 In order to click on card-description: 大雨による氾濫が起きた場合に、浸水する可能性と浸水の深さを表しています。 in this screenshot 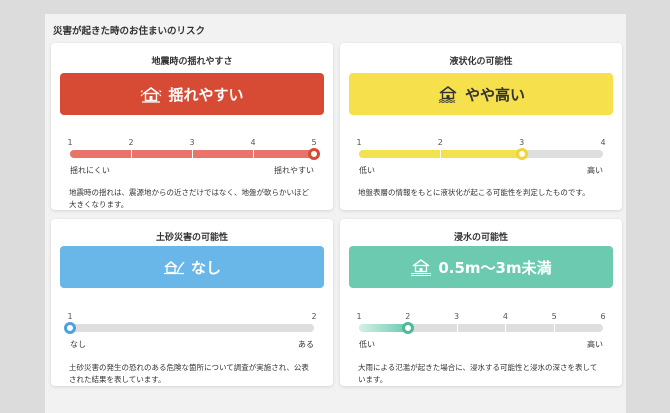, I will do `click(478, 373)`.